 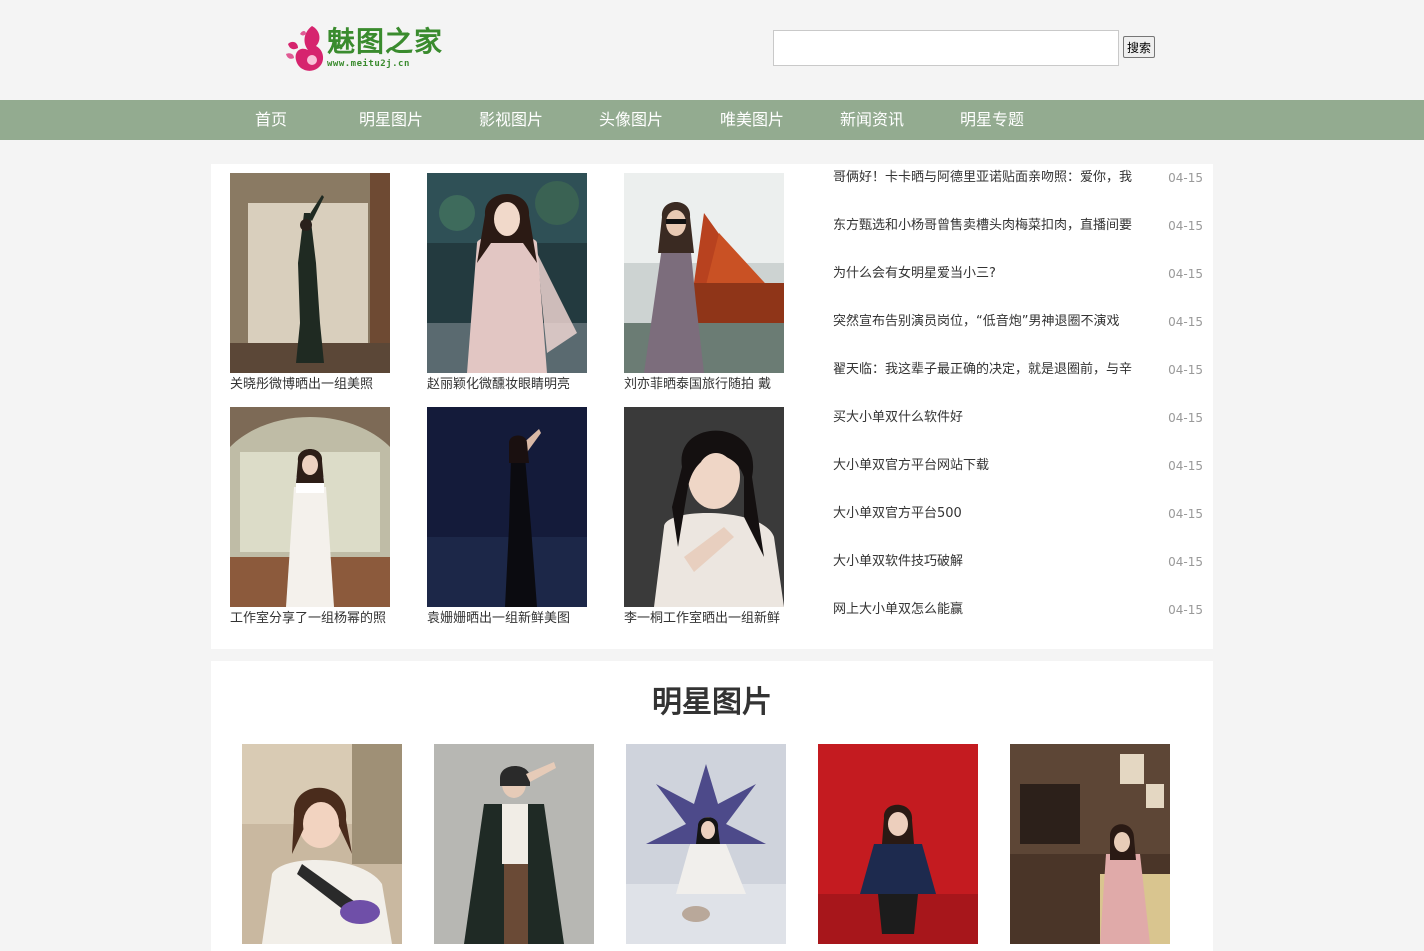 I want to click on news-title: 买大小单双什么软件好, so click(x=994, y=418).